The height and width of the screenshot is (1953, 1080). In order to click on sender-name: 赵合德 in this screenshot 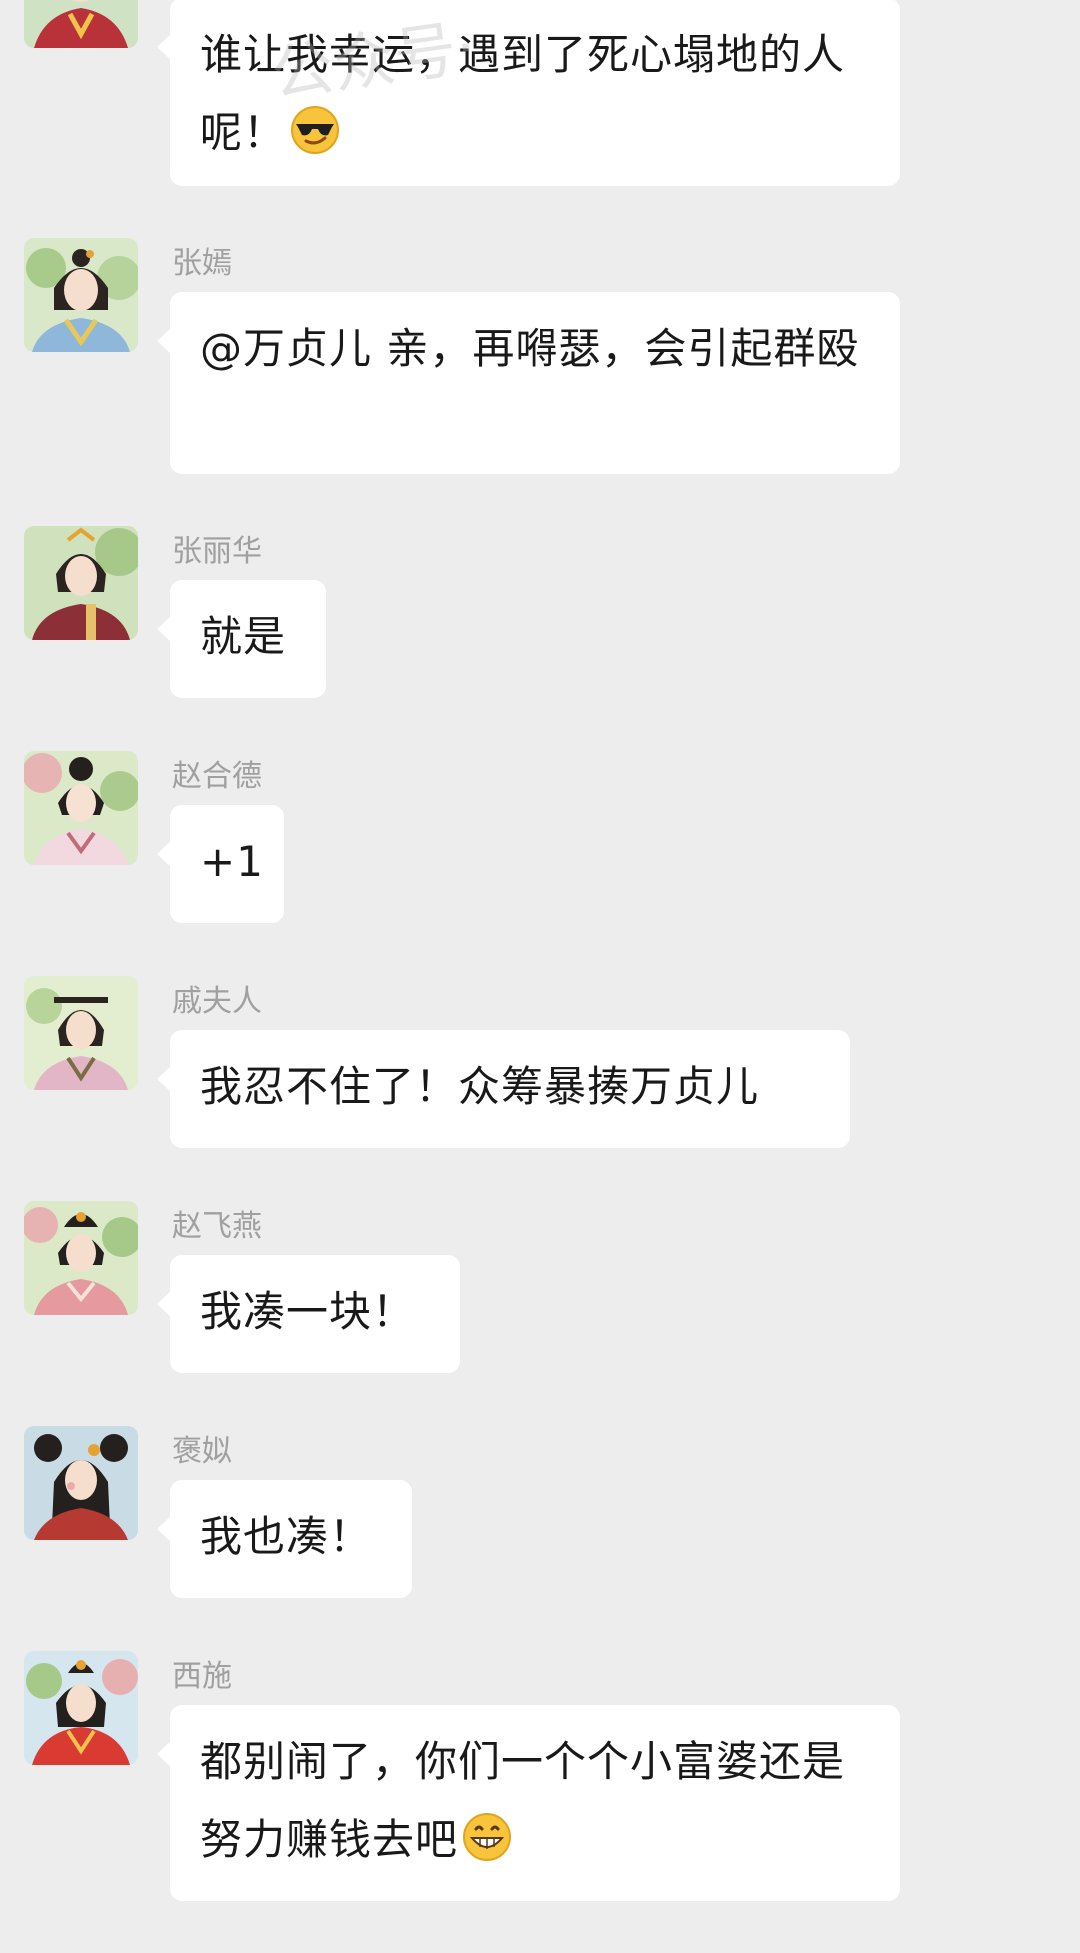, I will do `click(217, 776)`.